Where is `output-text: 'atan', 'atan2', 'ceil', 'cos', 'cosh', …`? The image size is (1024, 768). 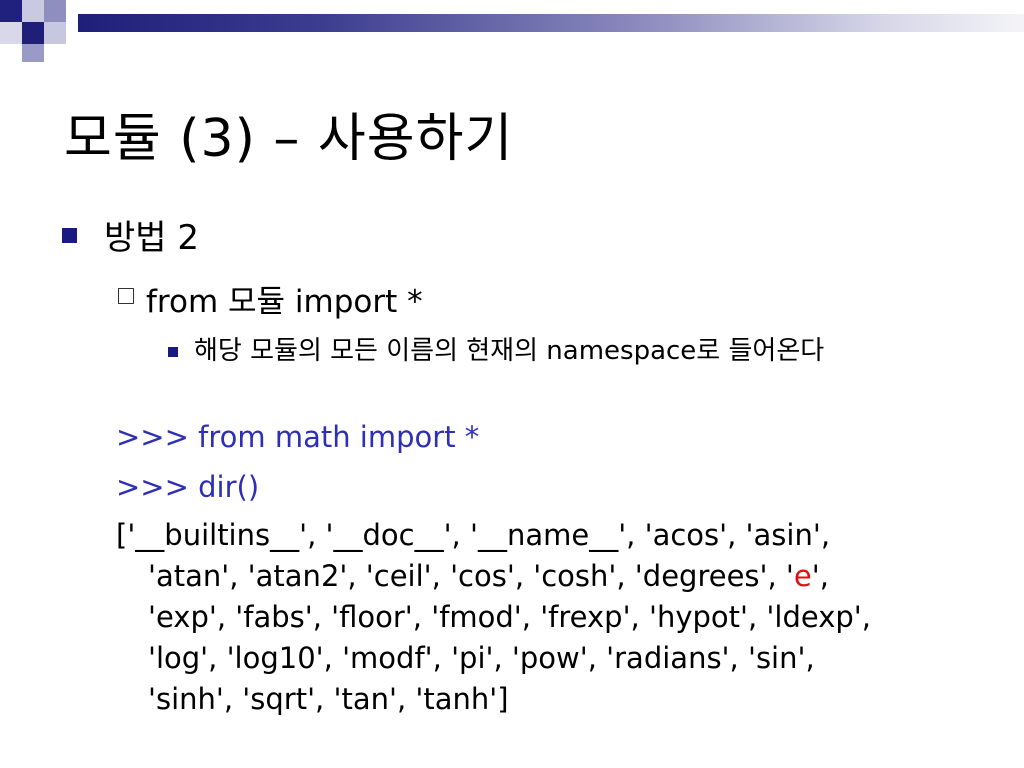 output-text: 'atan', 'atan2', 'ceil', 'cos', 'cosh', … is located at coordinates (471, 576).